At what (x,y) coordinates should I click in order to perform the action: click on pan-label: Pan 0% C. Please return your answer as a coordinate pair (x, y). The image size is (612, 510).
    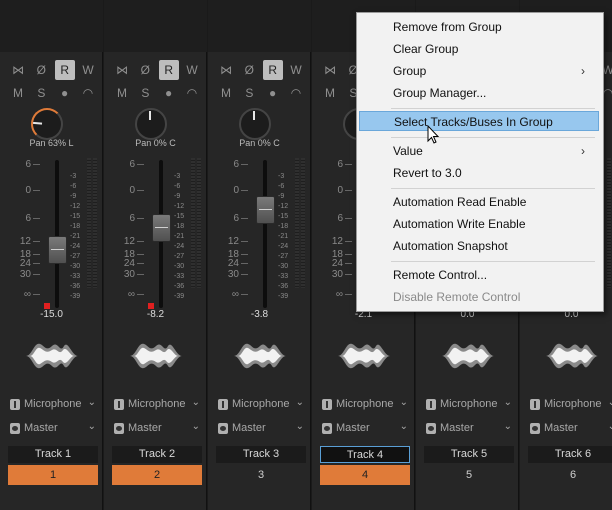
    Looking at the image, I should click on (259, 143).